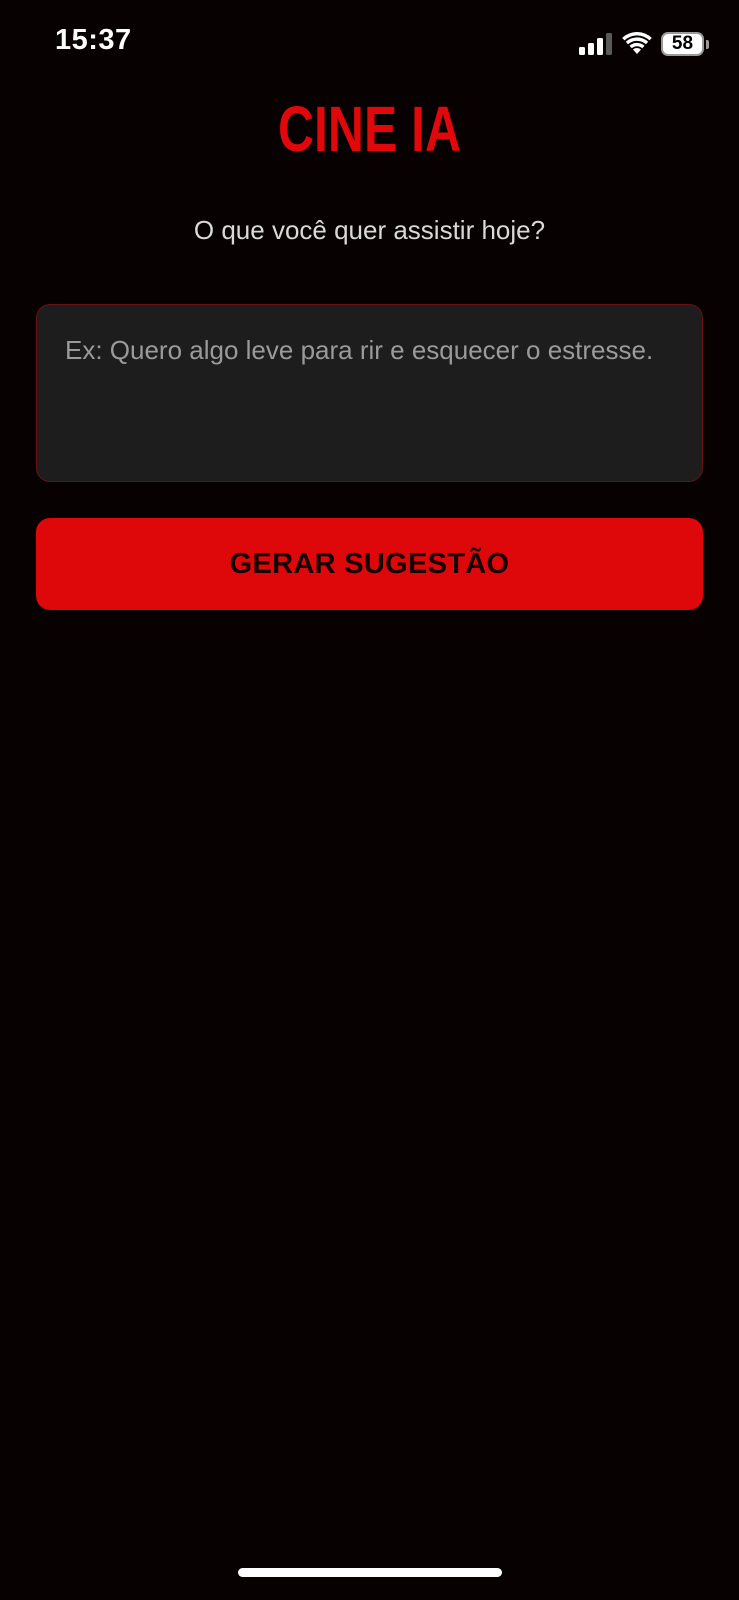 This screenshot has width=739, height=1600. What do you see at coordinates (369, 129) in the screenshot?
I see `app-title: CINE IA` at bounding box center [369, 129].